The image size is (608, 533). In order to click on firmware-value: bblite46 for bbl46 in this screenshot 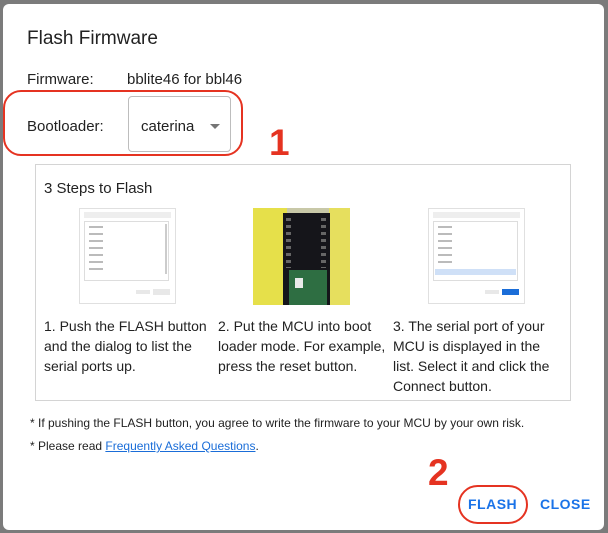, I will do `click(185, 79)`.